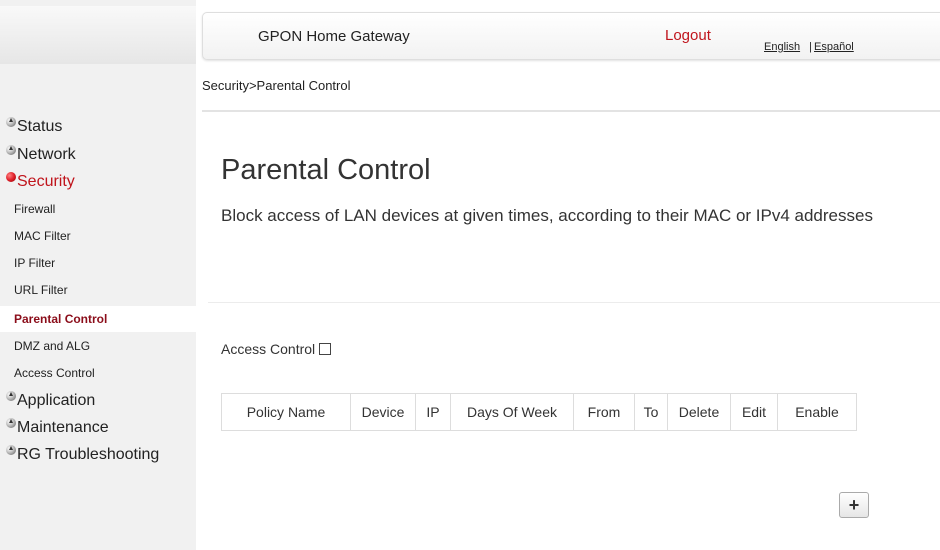 The image size is (940, 550). Describe the element at coordinates (334, 36) in the screenshot. I see `app-title: GPON Home Gateway` at that location.